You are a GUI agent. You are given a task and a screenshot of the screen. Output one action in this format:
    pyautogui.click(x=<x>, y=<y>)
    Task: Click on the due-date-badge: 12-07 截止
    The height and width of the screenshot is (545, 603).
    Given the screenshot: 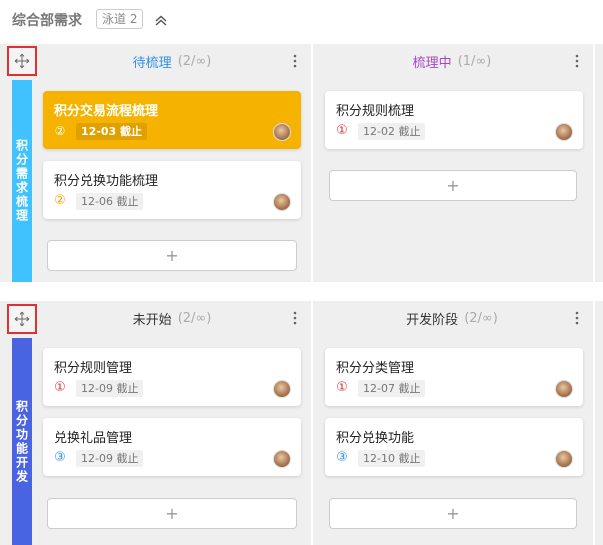 What is the action you would take?
    pyautogui.click(x=392, y=388)
    